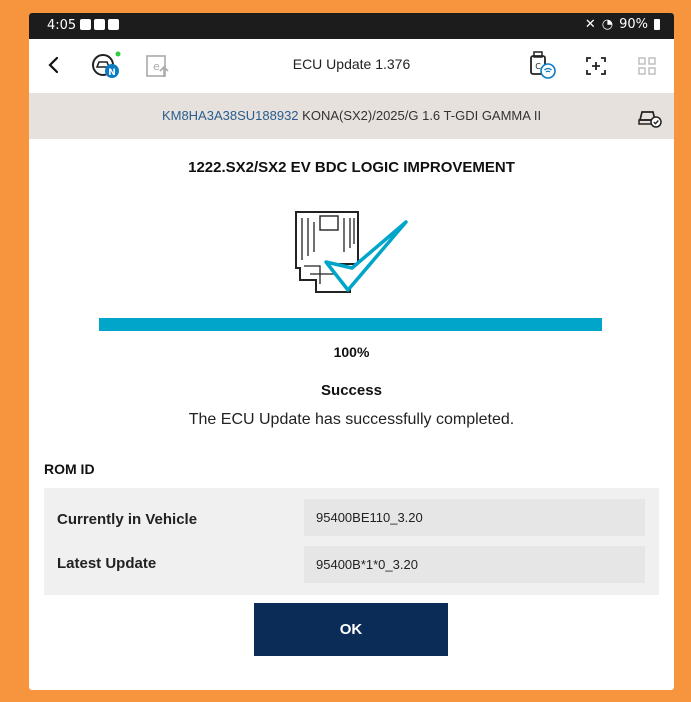 This screenshot has height=702, width=691. Describe the element at coordinates (230, 115) in the screenshot. I see `vin-number: KM8HA3A38SU188932` at that location.